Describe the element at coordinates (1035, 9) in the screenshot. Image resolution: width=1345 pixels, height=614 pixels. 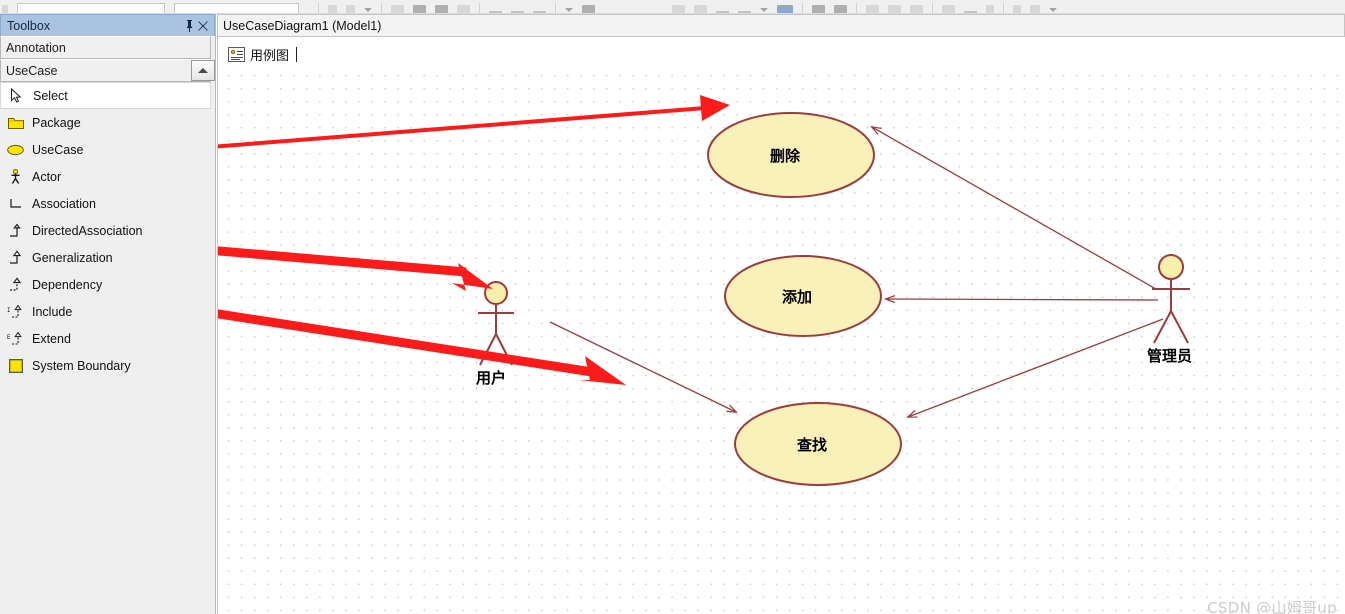
I see `page-icon` at that location.